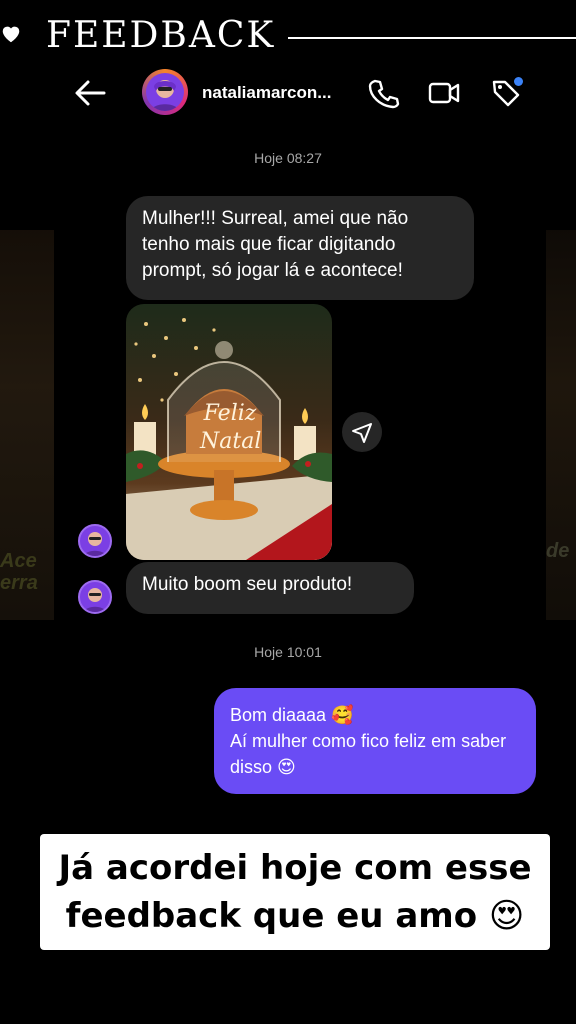 The height and width of the screenshot is (1024, 576). I want to click on incoming-message: Muito boom seu produto!, so click(270, 588).